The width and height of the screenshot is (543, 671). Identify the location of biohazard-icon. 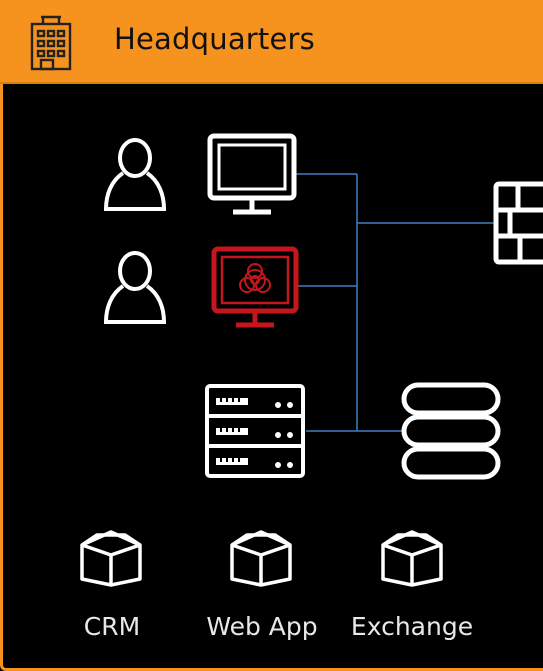
(255, 278).